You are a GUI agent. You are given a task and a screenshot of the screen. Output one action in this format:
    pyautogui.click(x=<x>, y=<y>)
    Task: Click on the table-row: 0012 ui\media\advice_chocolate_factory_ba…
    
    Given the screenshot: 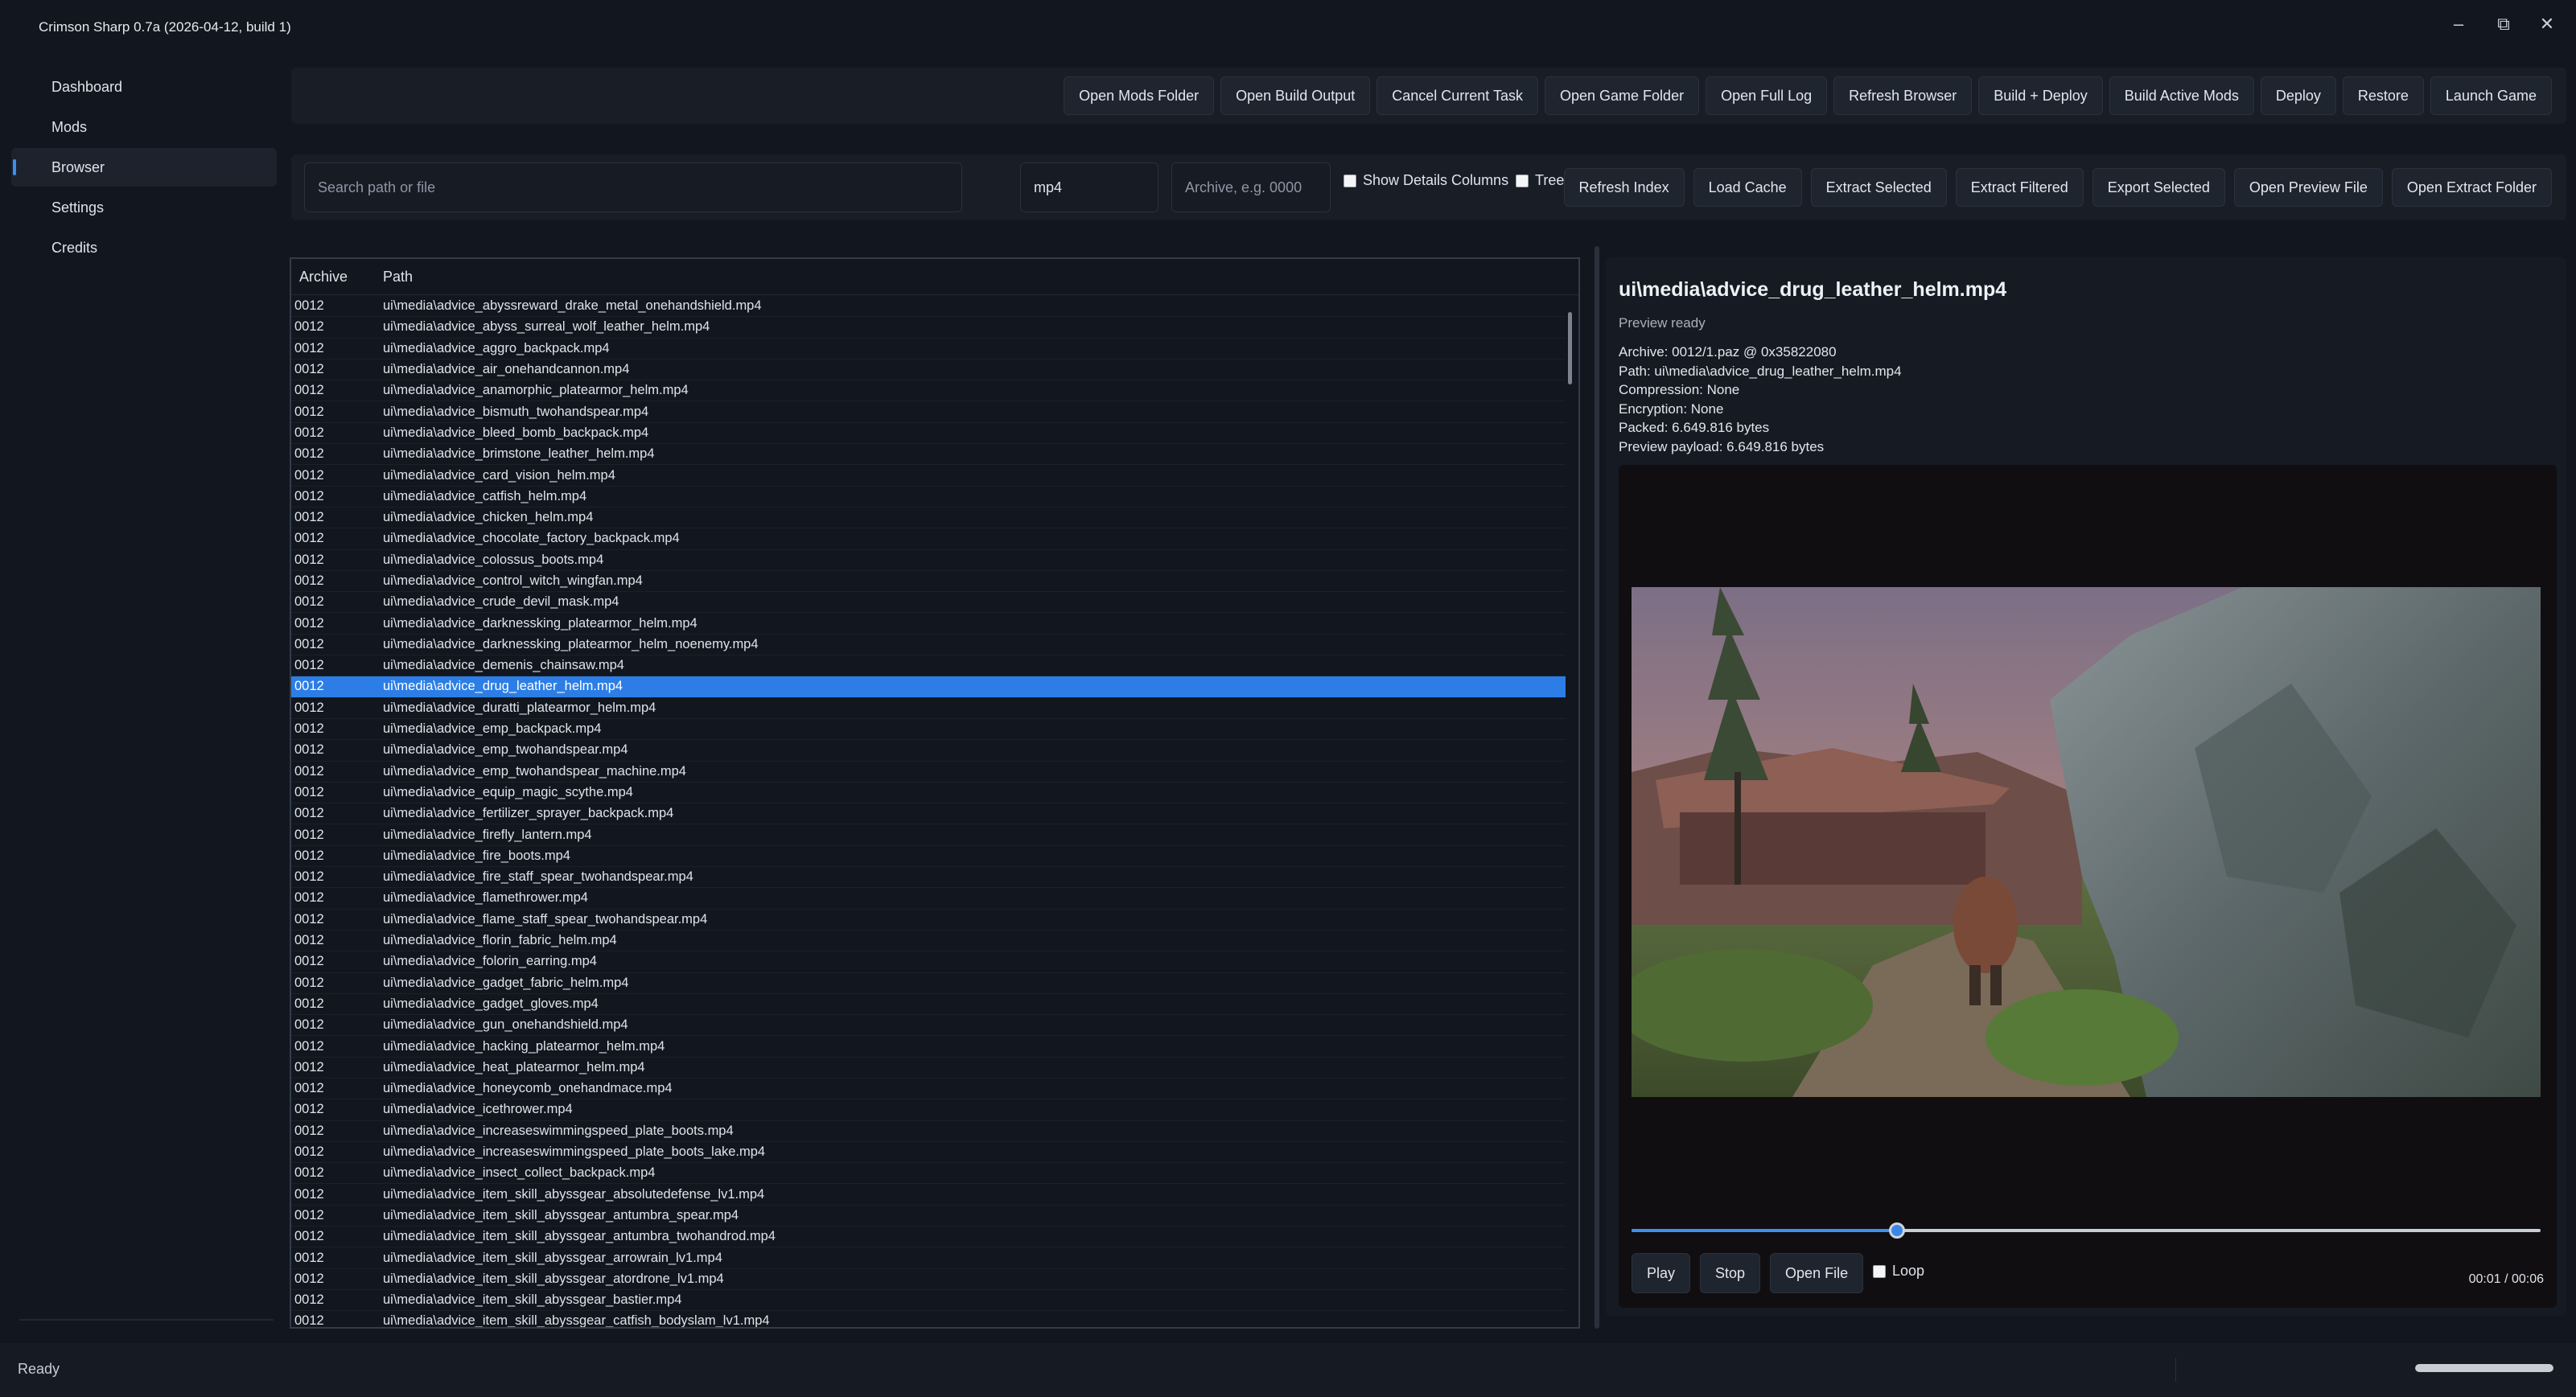 What is the action you would take?
    pyautogui.click(x=928, y=539)
    